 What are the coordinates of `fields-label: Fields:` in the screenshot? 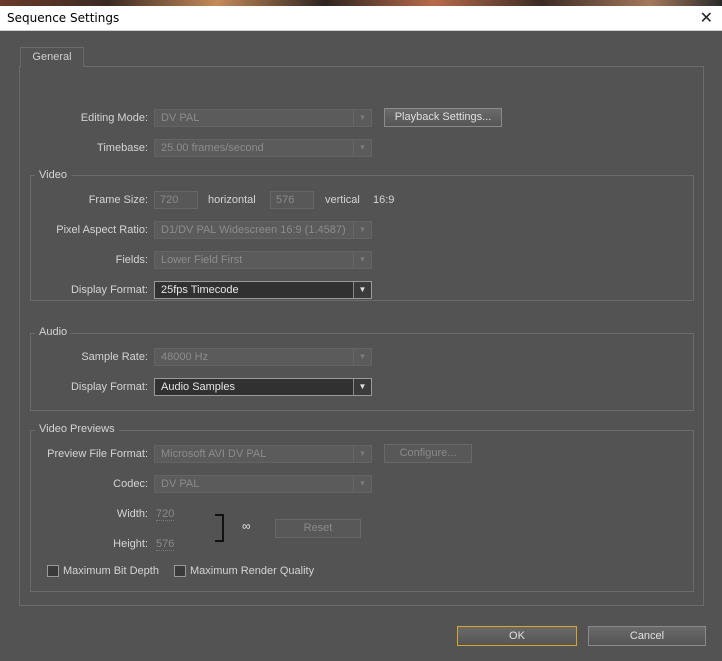 It's located at (131, 260).